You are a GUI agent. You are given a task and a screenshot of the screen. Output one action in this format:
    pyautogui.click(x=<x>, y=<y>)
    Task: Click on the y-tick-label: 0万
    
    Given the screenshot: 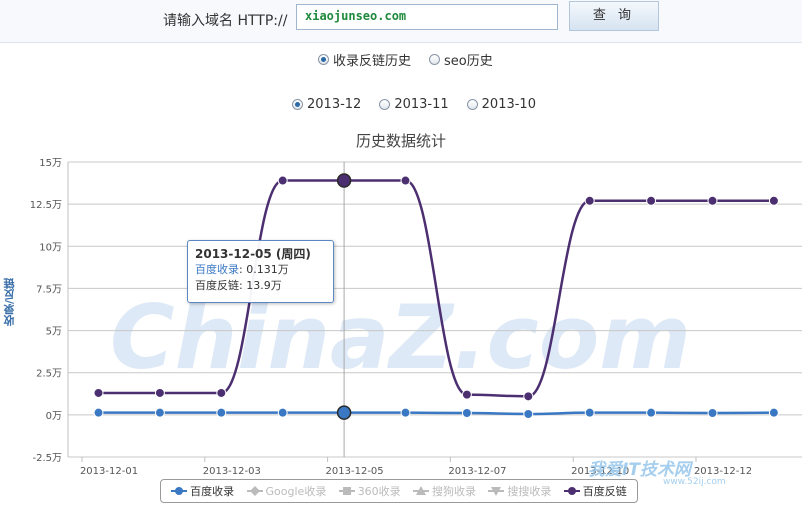 What is the action you would take?
    pyautogui.click(x=54, y=416)
    